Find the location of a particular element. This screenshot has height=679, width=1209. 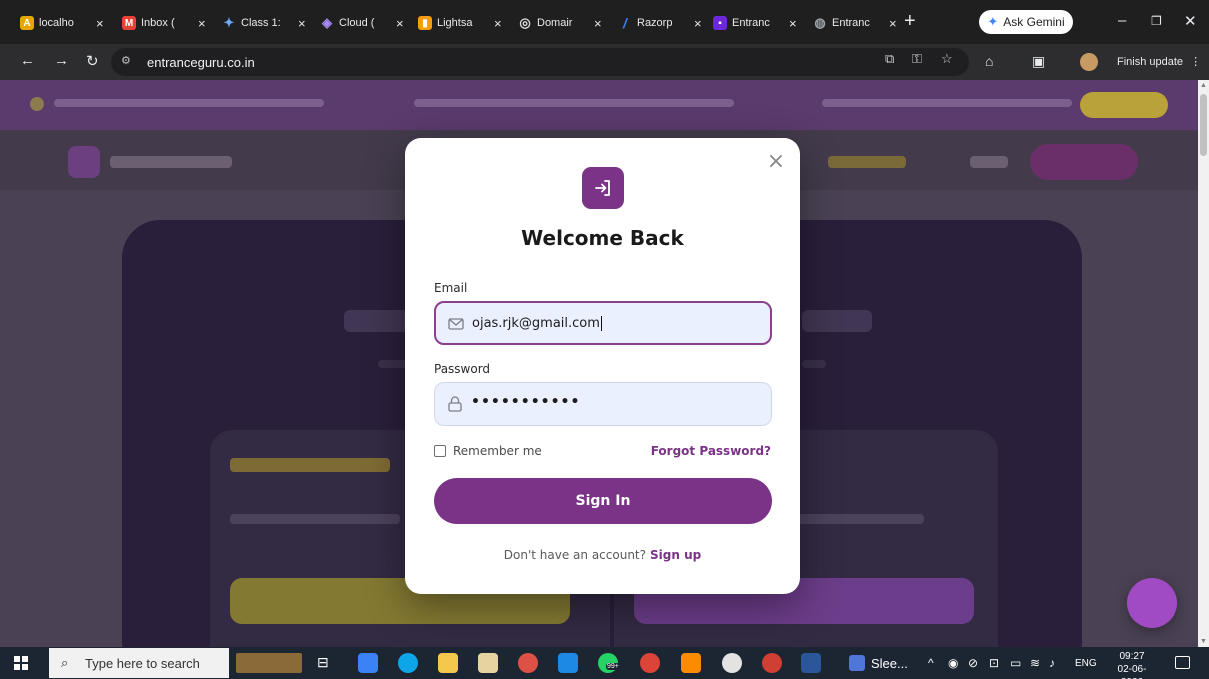

edge-icon is located at coordinates (408, 663).